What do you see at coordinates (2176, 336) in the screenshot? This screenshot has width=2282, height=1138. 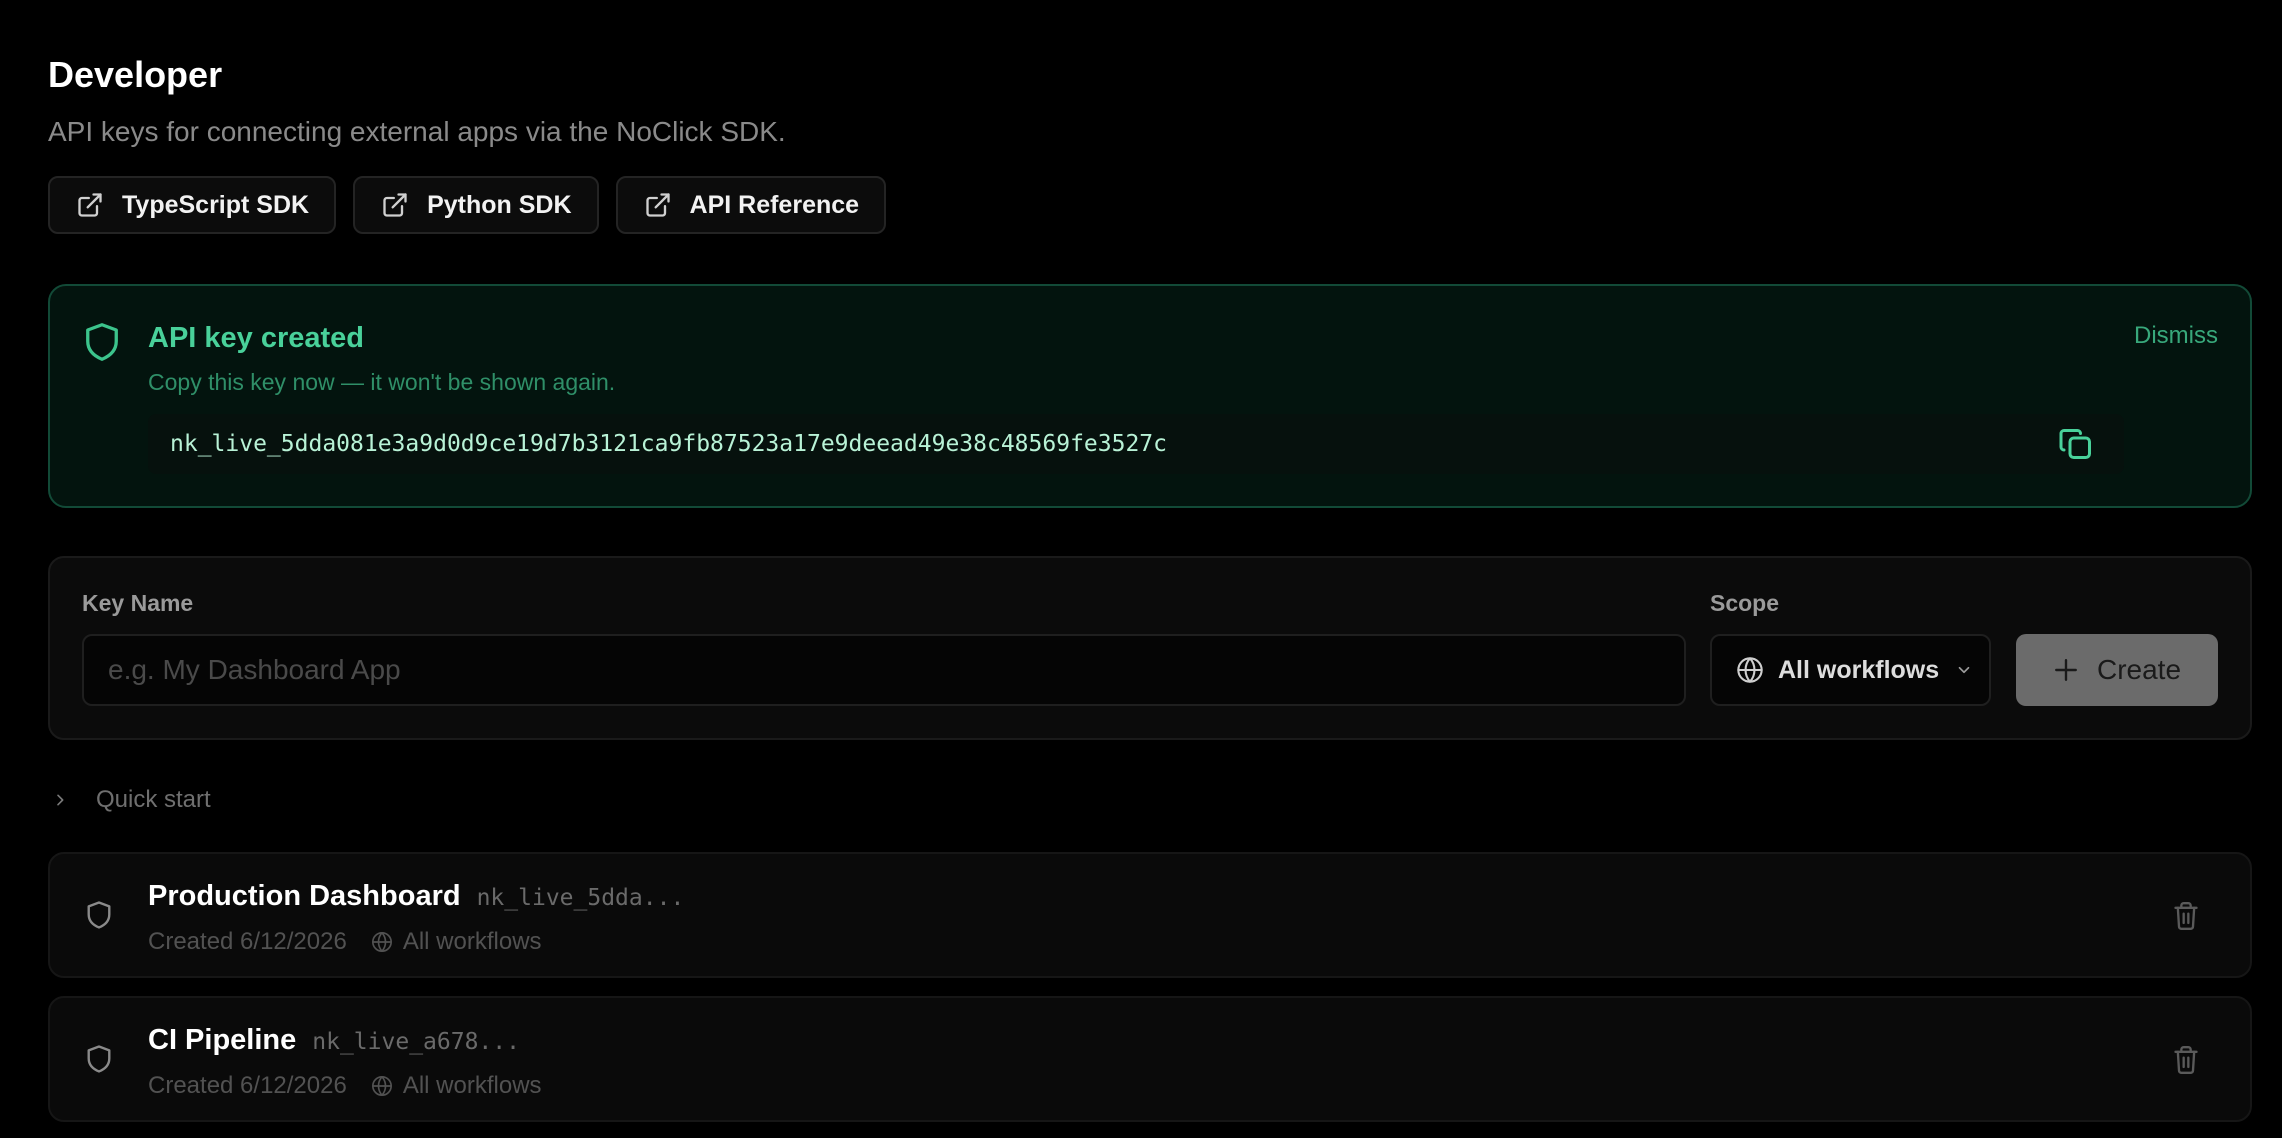 I see `dismiss-button: Dismiss` at bounding box center [2176, 336].